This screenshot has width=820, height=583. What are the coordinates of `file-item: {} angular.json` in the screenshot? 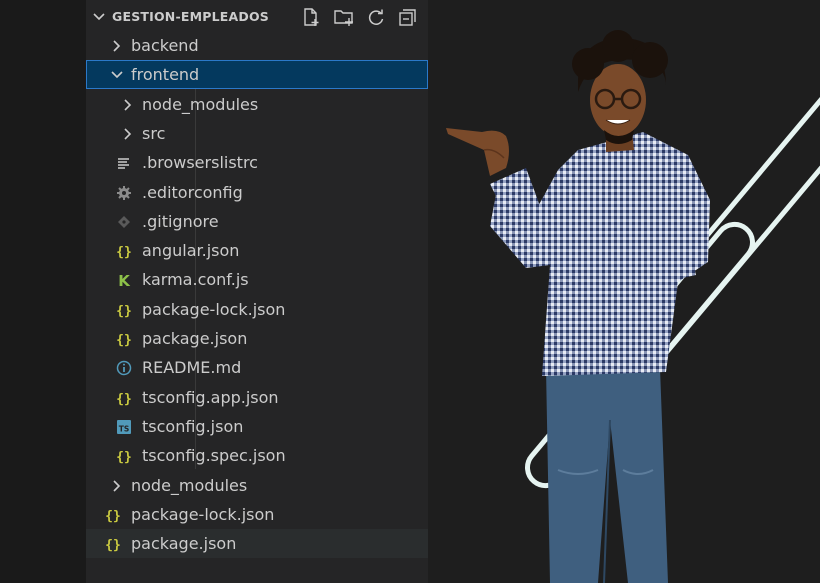 It's located at (257, 250).